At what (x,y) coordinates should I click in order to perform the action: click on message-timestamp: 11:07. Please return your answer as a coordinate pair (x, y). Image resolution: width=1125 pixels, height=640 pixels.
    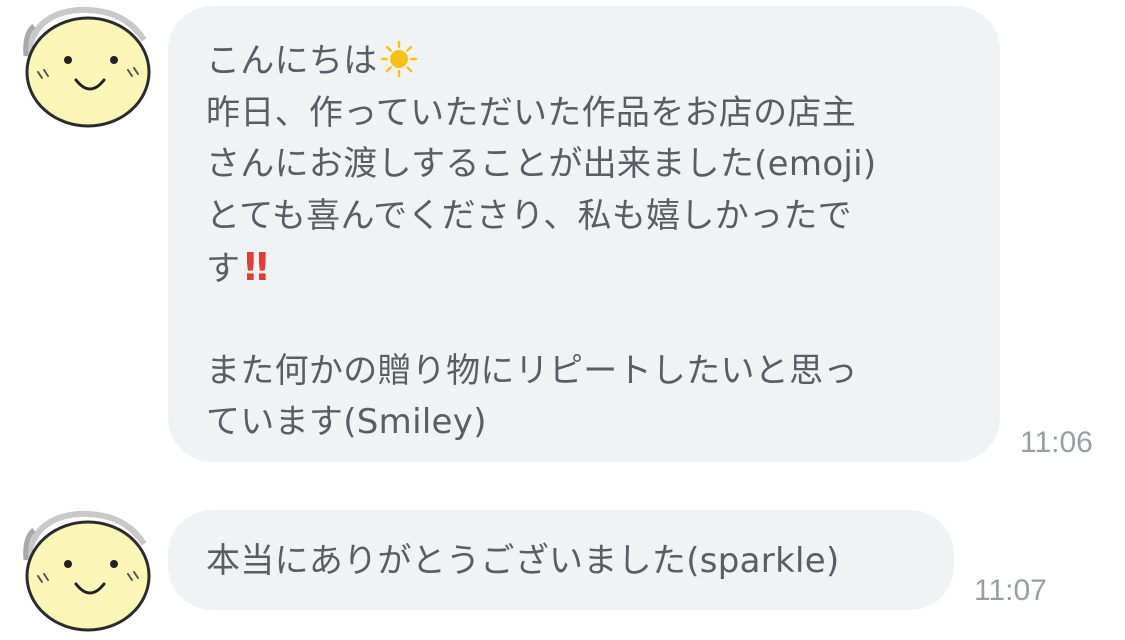
    Looking at the image, I should click on (1010, 590).